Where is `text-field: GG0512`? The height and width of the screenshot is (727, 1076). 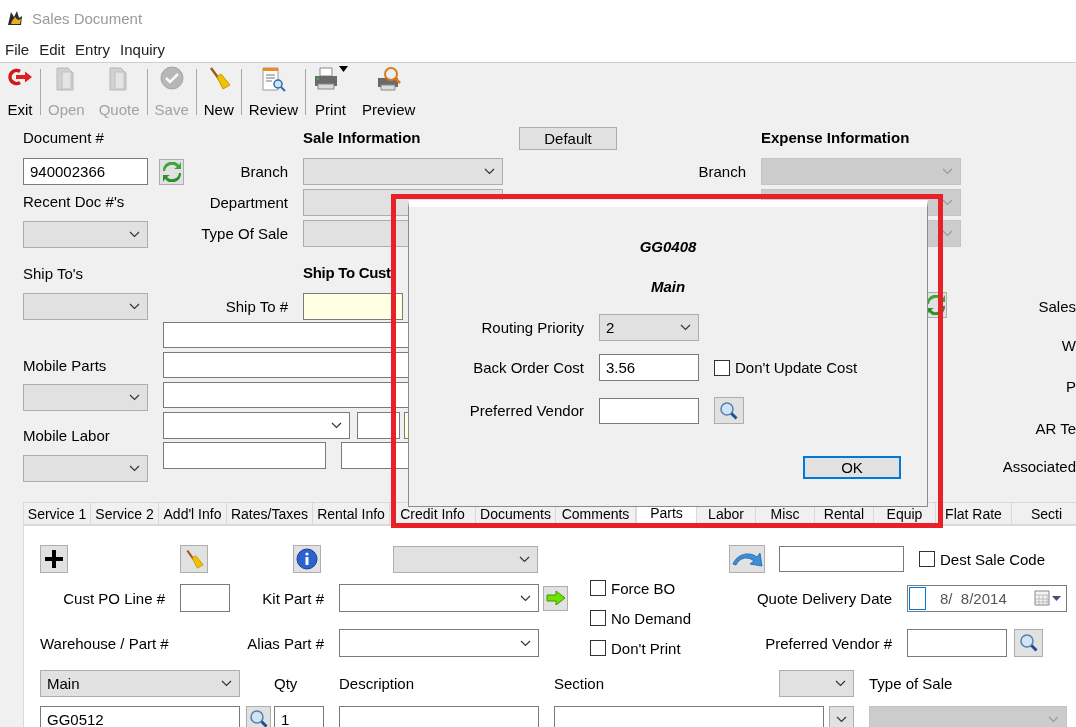
text-field: GG0512 is located at coordinates (140, 716).